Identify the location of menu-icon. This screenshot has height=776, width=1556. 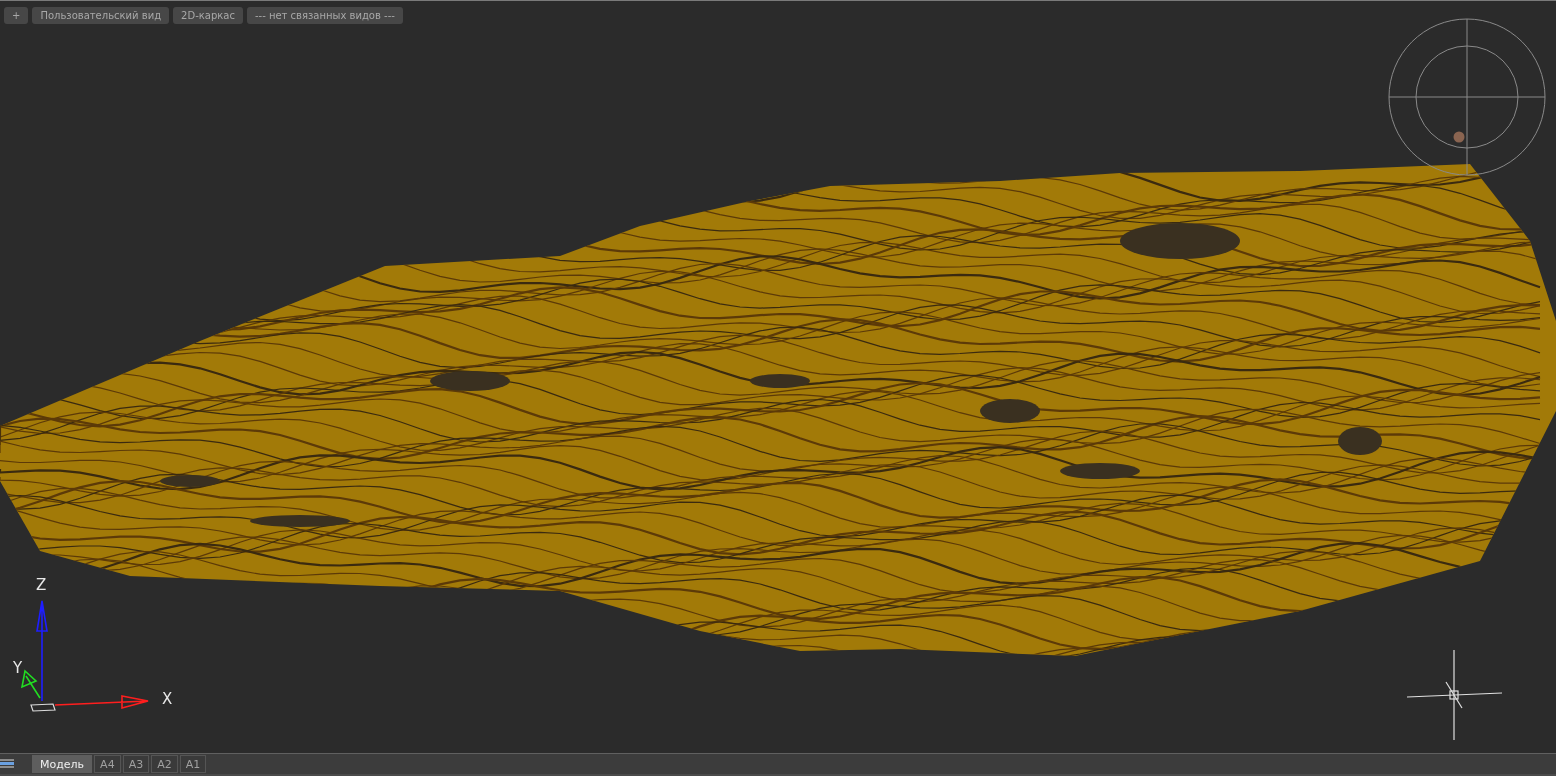
(7, 764).